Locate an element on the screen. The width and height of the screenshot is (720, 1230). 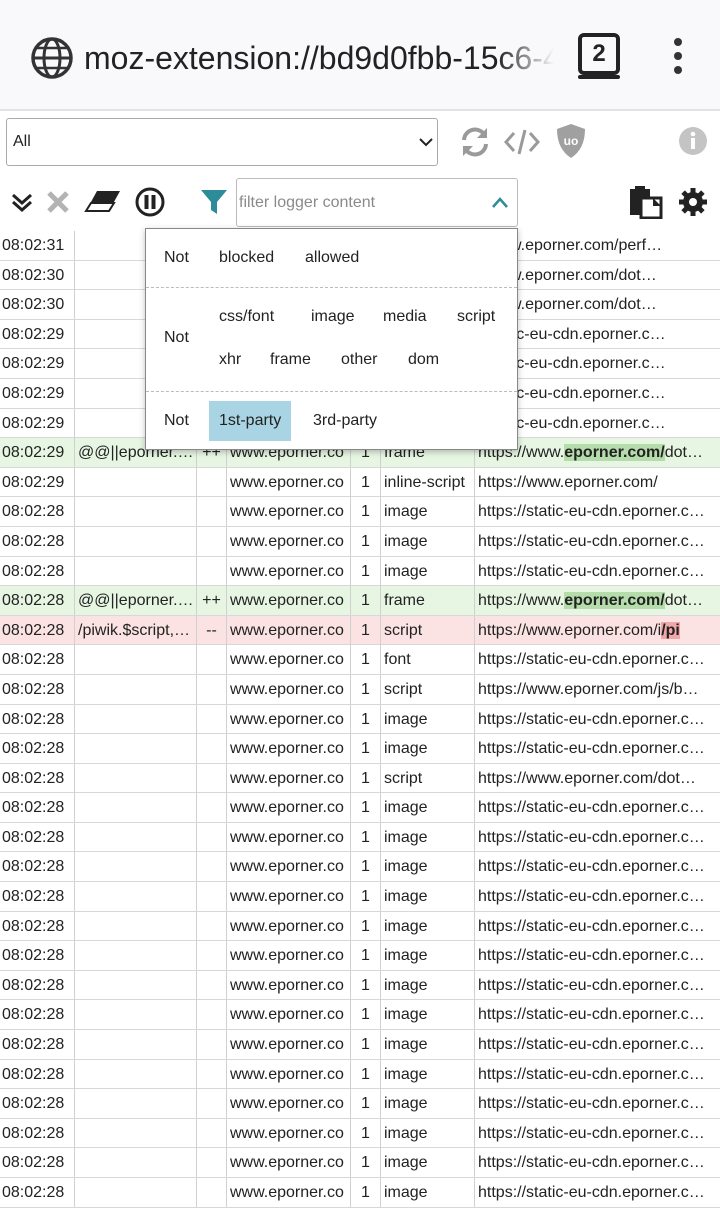
address-bar: moz-extension://bd9d0fbb-15c6-4 is located at coordinates (319, 58).